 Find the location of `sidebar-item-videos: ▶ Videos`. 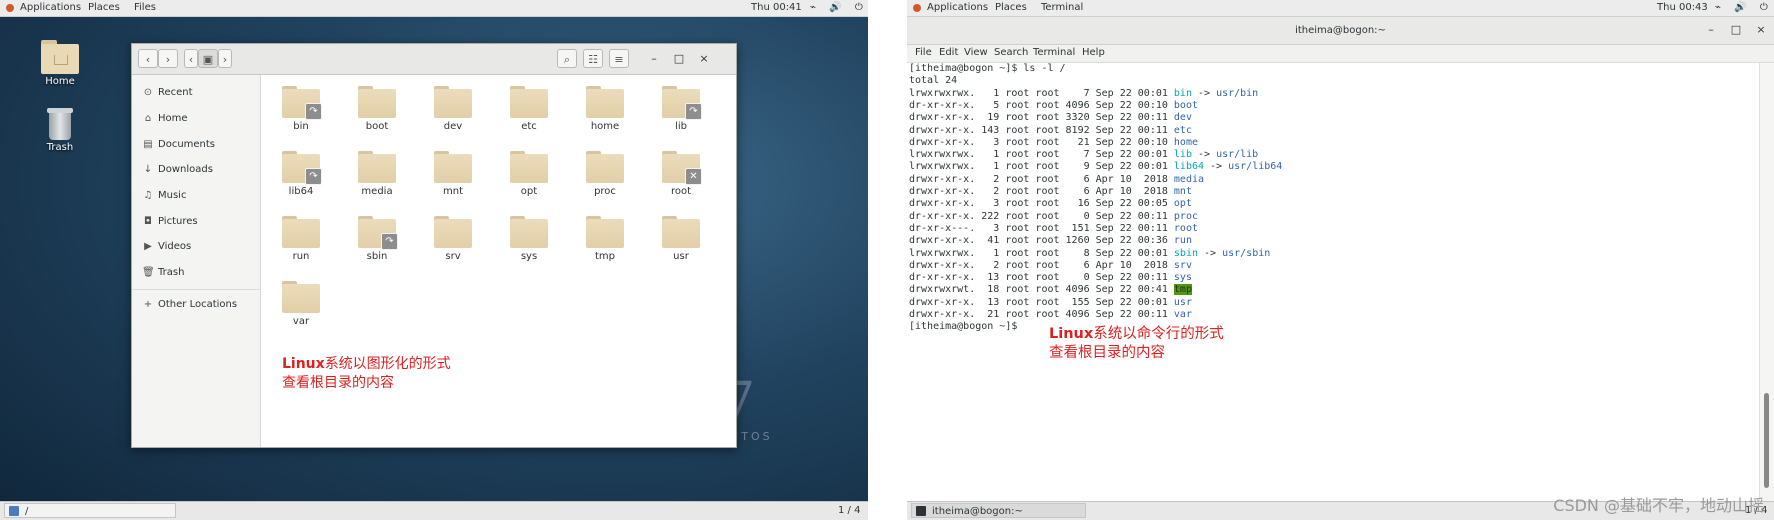

sidebar-item-videos: ▶ Videos is located at coordinates (166, 247).